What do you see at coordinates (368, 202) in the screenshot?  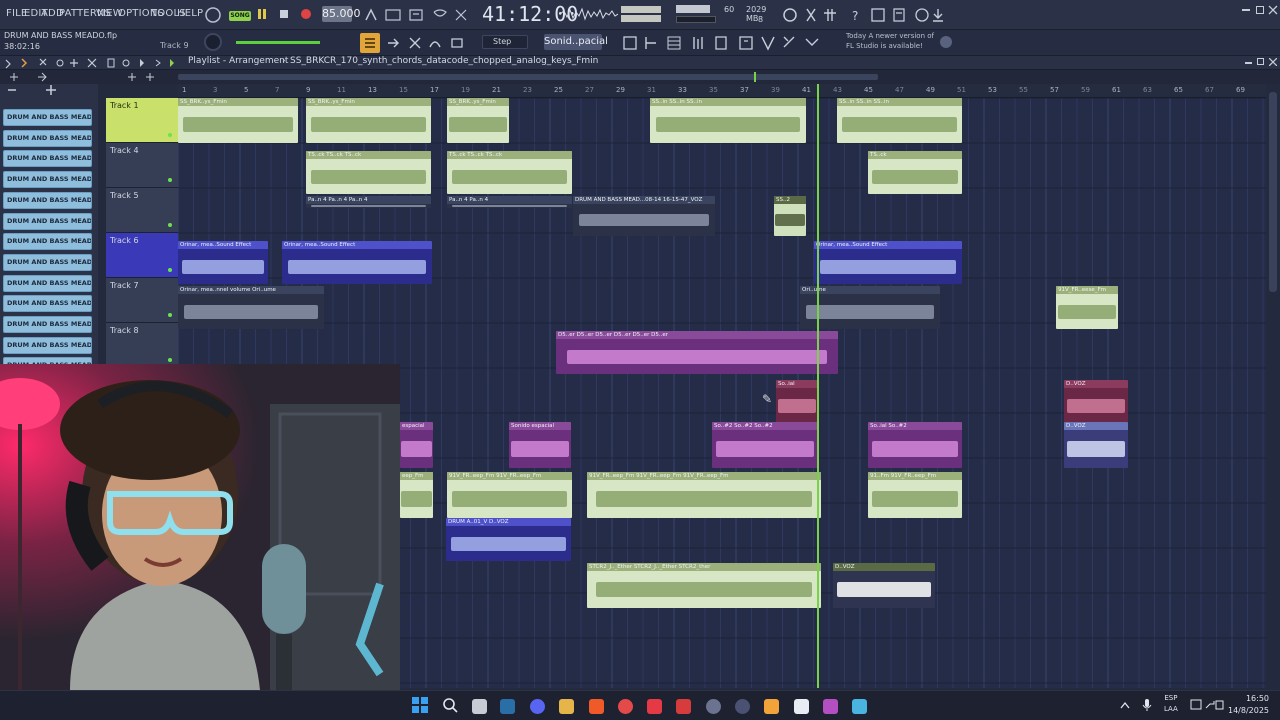 I see `audio-clip: Pa..n 4 Pa..n 4 Pa..n 4` at bounding box center [368, 202].